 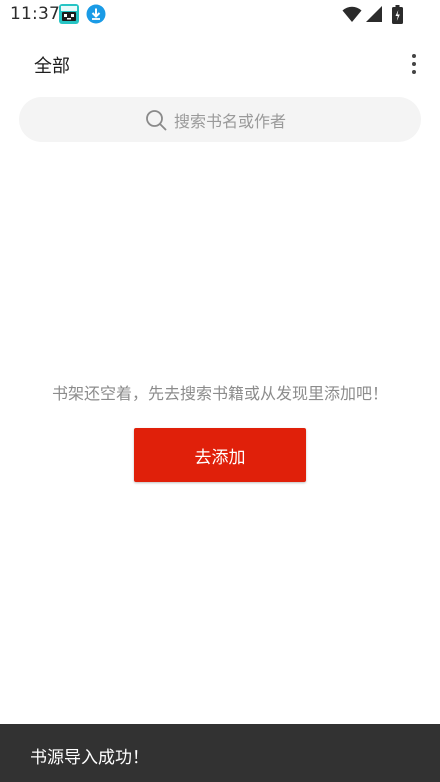 I want to click on top-bar: 全部, so click(x=220, y=63).